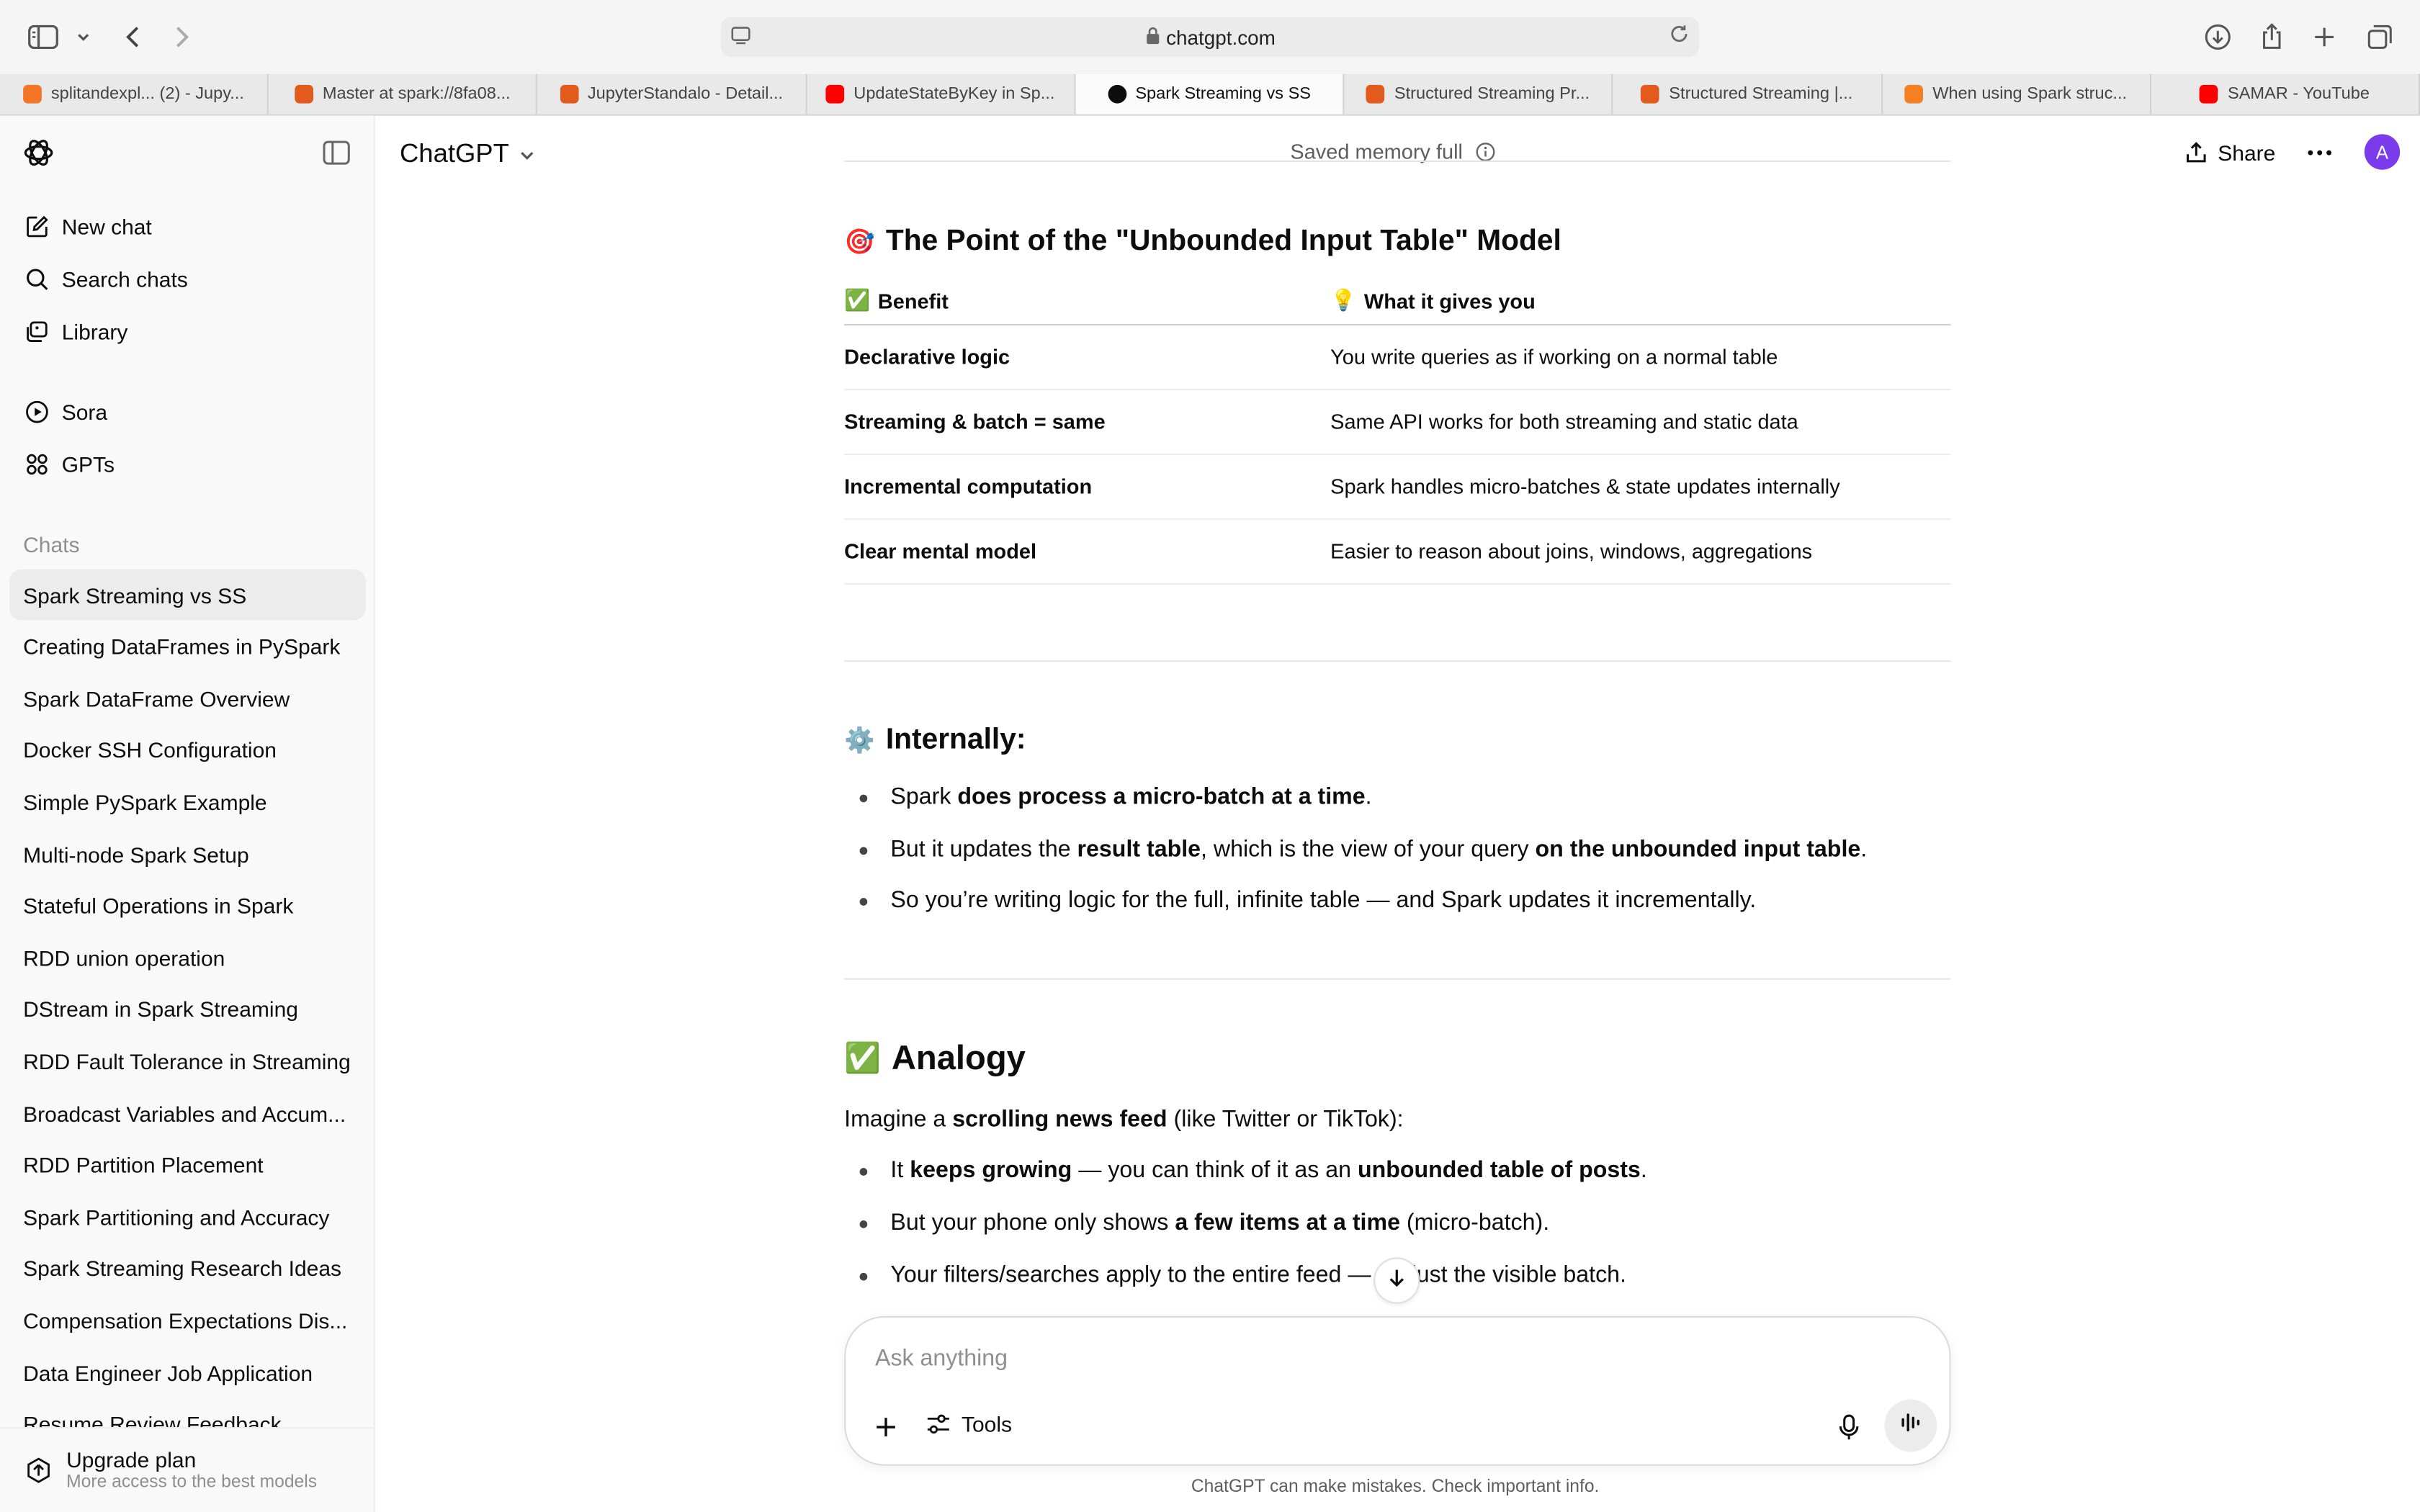 The height and width of the screenshot is (1512, 2420). I want to click on url-text: chatgpt.com, so click(1221, 37).